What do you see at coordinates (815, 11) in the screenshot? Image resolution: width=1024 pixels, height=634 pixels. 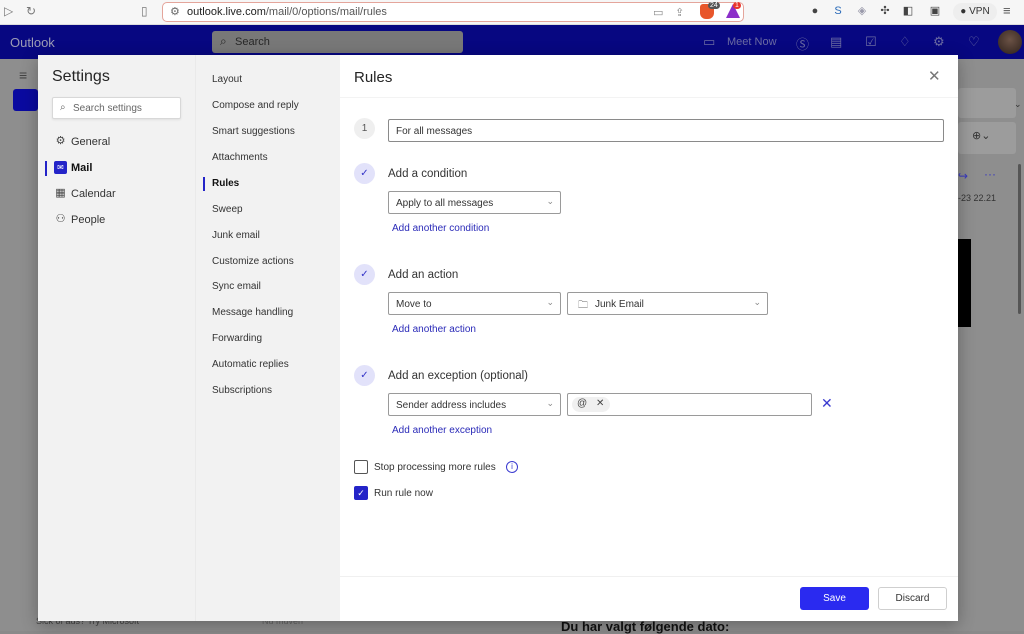 I see `extension-icon: ●` at bounding box center [815, 11].